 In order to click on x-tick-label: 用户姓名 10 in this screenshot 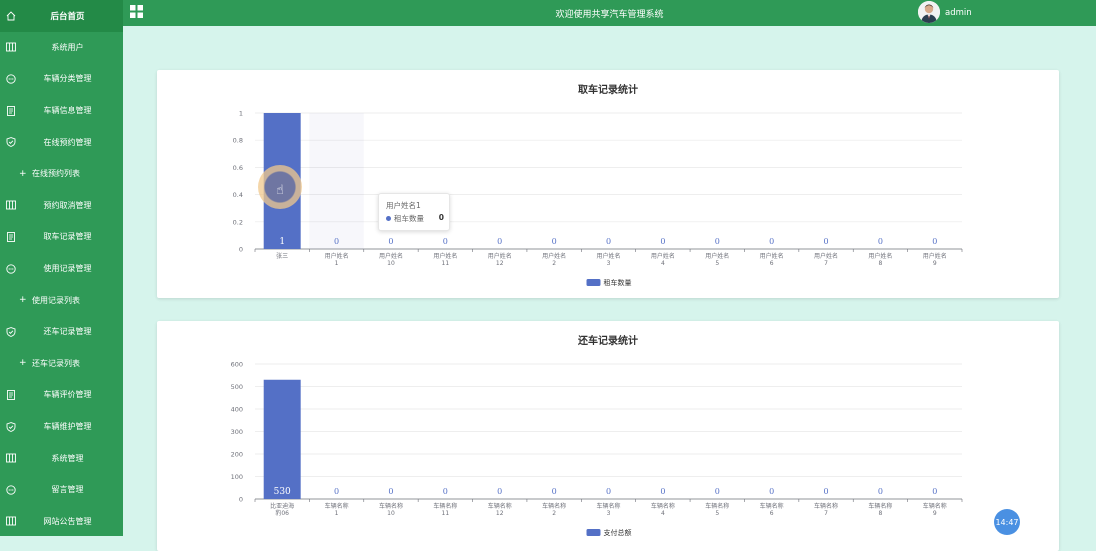, I will do `click(391, 259)`.